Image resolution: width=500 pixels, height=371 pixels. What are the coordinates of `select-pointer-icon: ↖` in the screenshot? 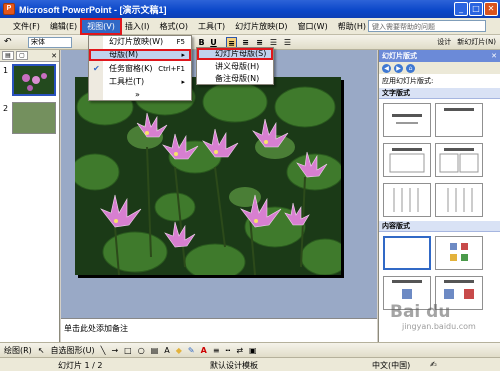 It's located at (41, 350).